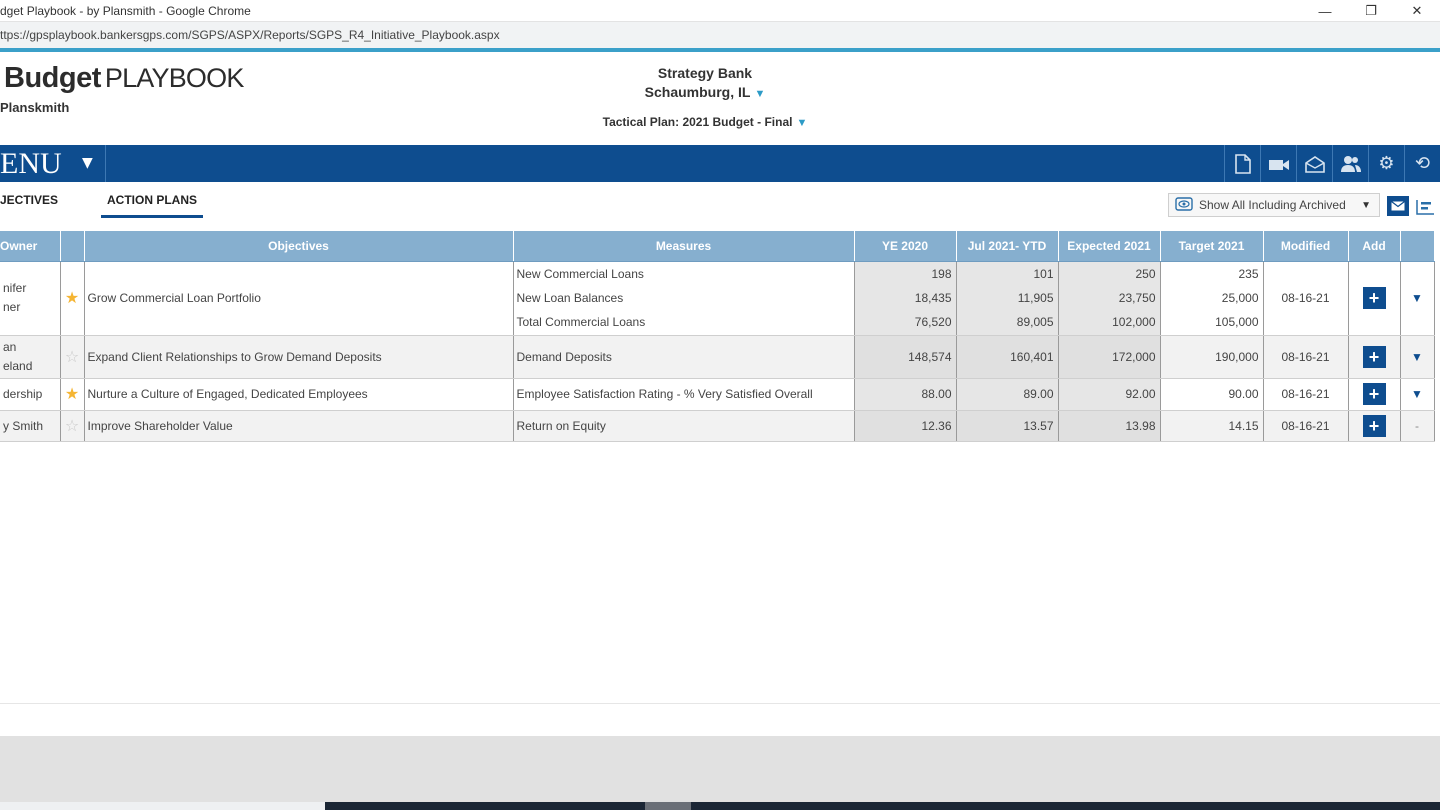 Image resolution: width=1440 pixels, height=810 pixels. I want to click on users-icon, so click(1350, 163).